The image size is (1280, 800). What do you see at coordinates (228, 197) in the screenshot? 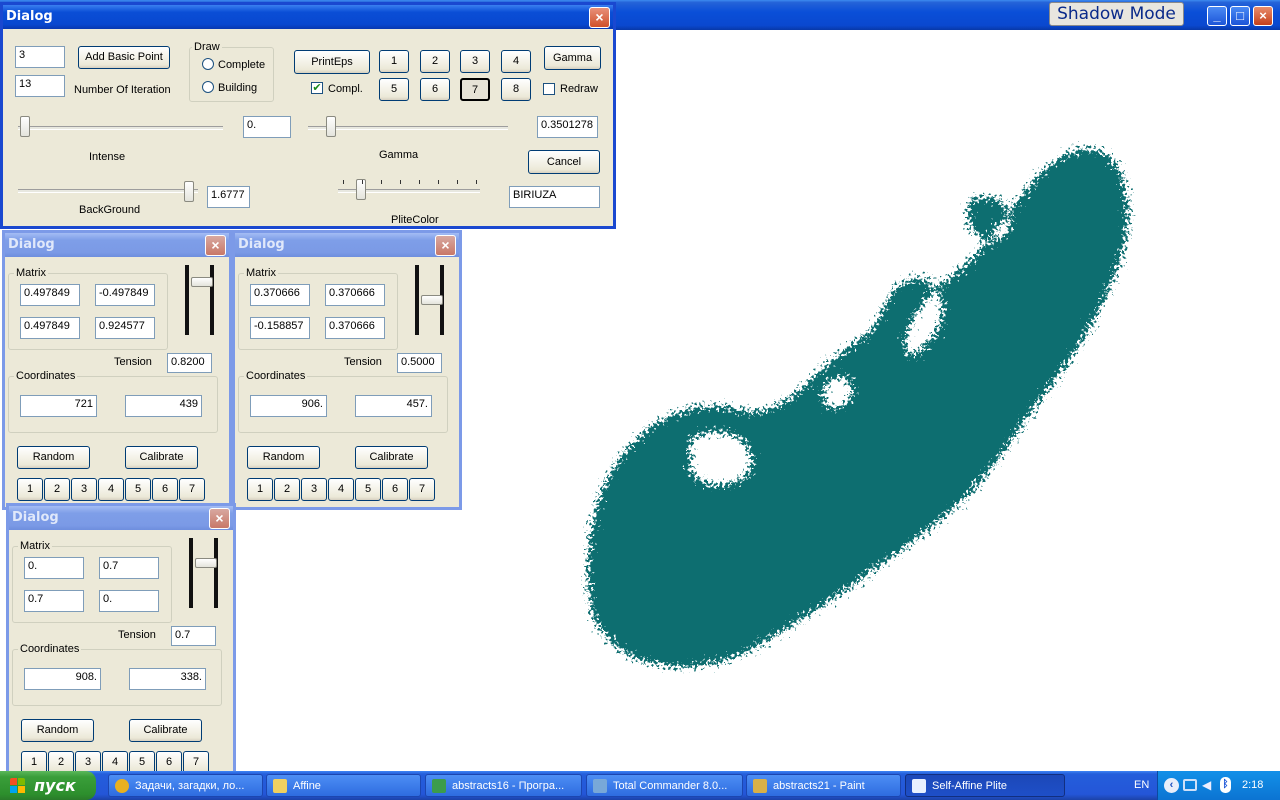
I see `background-value-input: 1.6777` at bounding box center [228, 197].